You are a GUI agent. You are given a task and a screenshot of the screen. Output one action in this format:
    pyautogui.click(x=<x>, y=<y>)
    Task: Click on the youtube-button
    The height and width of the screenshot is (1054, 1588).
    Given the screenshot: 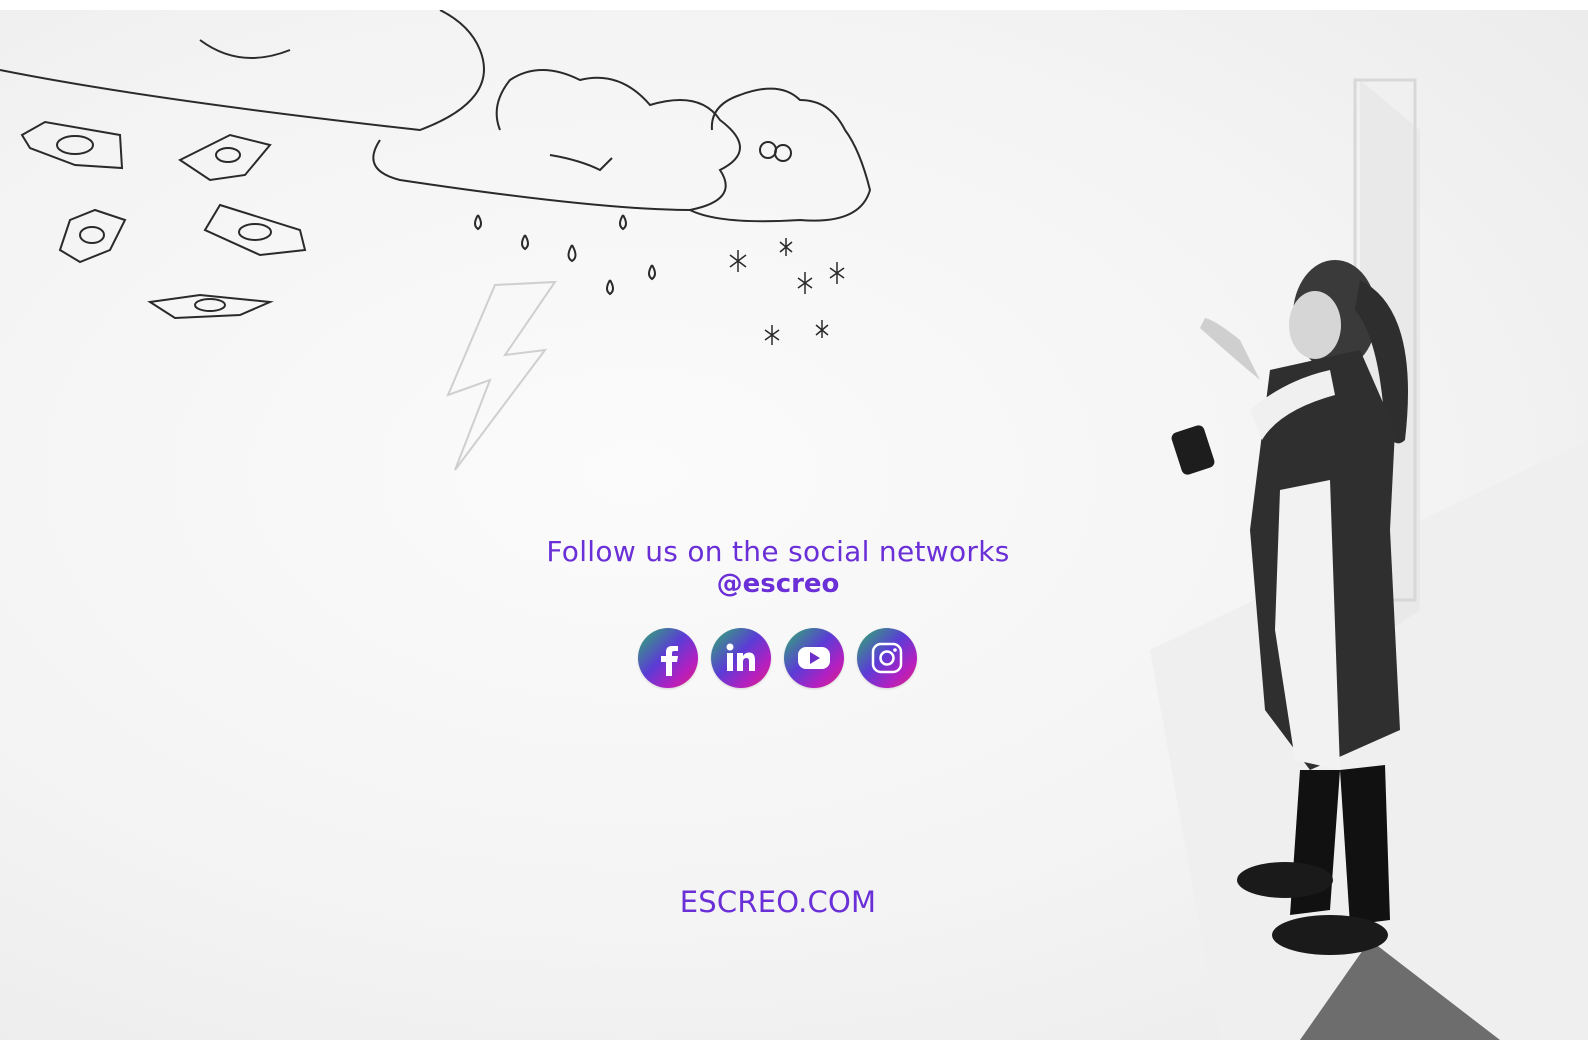 What is the action you would take?
    pyautogui.click(x=814, y=658)
    